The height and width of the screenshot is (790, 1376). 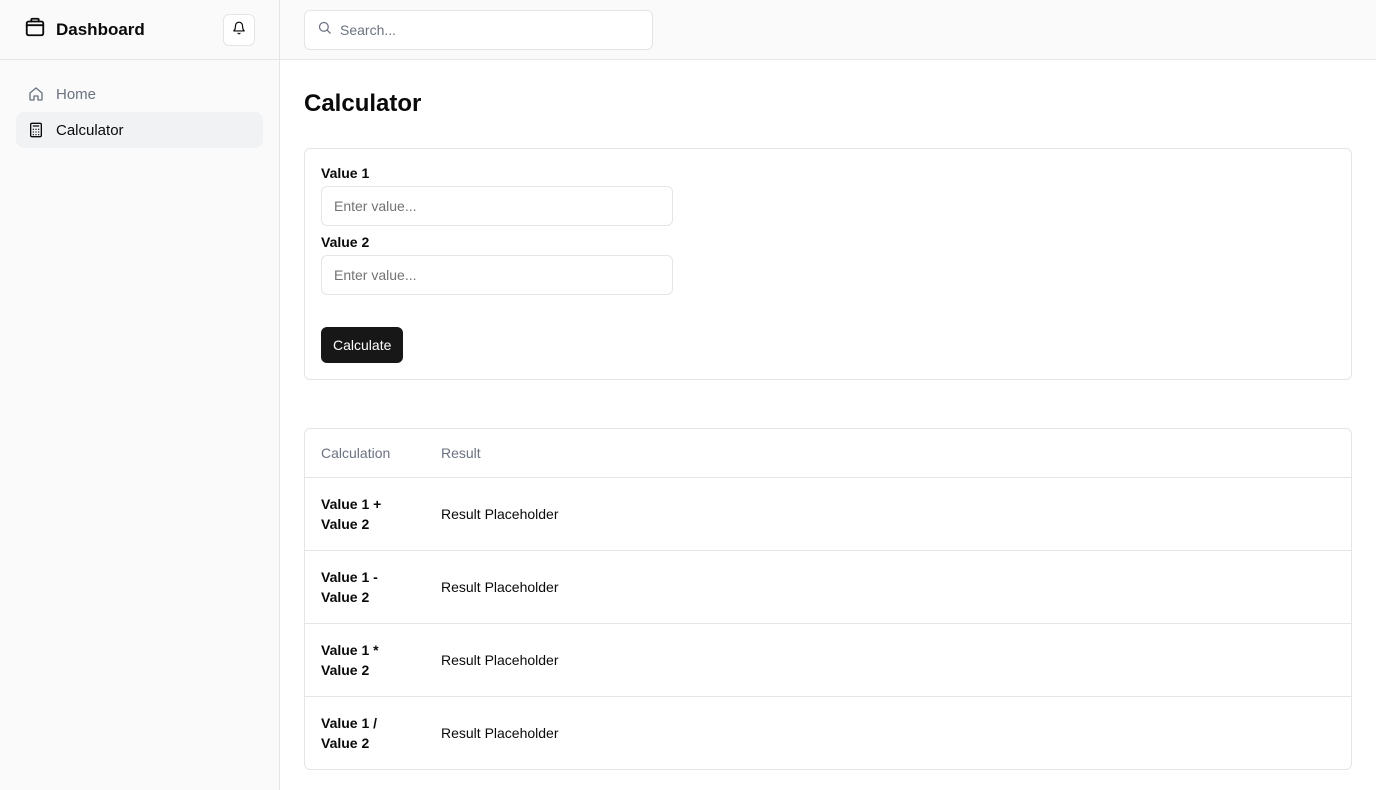 I want to click on search-icon, so click(x=324, y=30).